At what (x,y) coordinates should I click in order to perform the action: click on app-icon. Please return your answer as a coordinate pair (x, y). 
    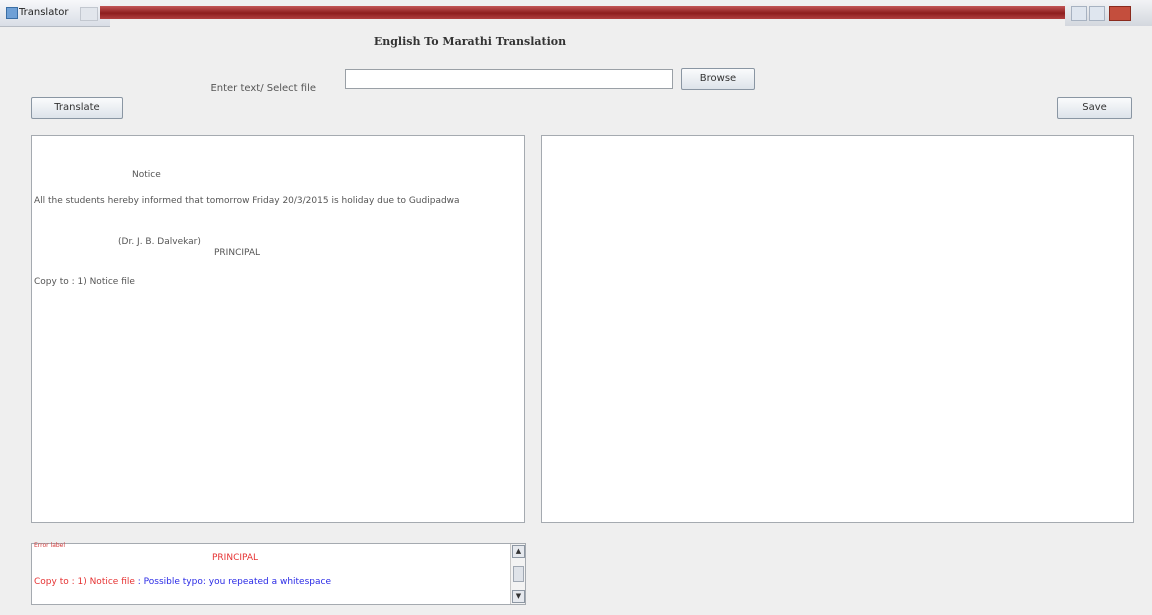
    Looking at the image, I should click on (12, 13).